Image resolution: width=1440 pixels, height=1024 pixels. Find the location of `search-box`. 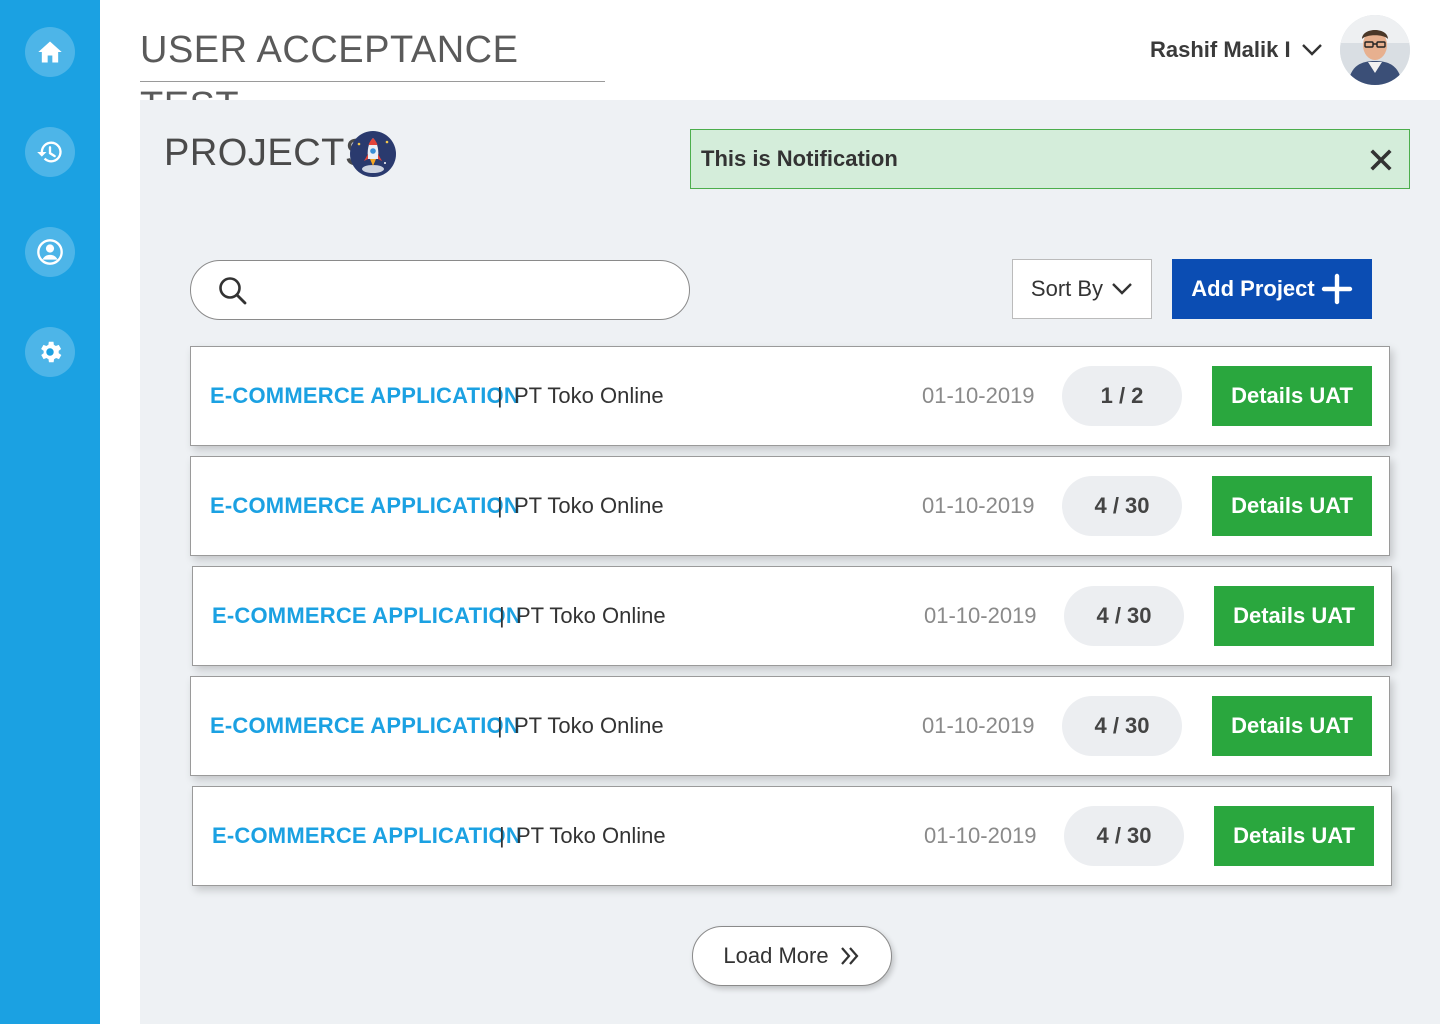

search-box is located at coordinates (440, 290).